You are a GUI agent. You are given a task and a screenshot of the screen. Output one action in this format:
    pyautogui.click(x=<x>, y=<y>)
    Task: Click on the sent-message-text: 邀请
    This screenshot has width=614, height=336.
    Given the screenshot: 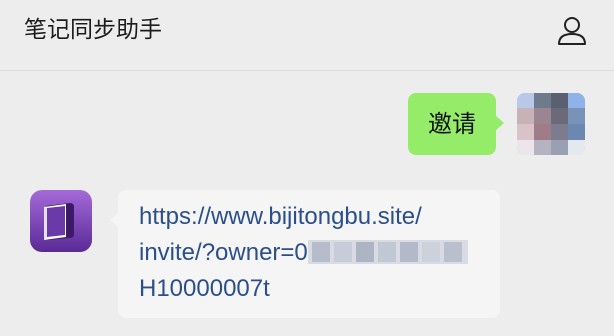 What is the action you would take?
    pyautogui.click(x=452, y=124)
    